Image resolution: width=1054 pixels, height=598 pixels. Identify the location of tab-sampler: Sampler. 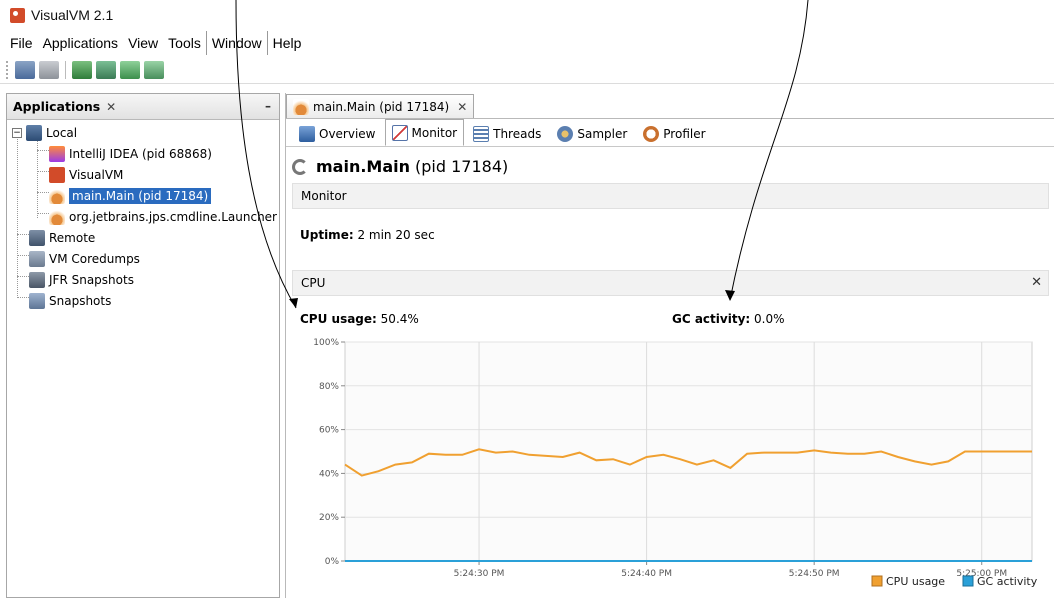
(592, 134).